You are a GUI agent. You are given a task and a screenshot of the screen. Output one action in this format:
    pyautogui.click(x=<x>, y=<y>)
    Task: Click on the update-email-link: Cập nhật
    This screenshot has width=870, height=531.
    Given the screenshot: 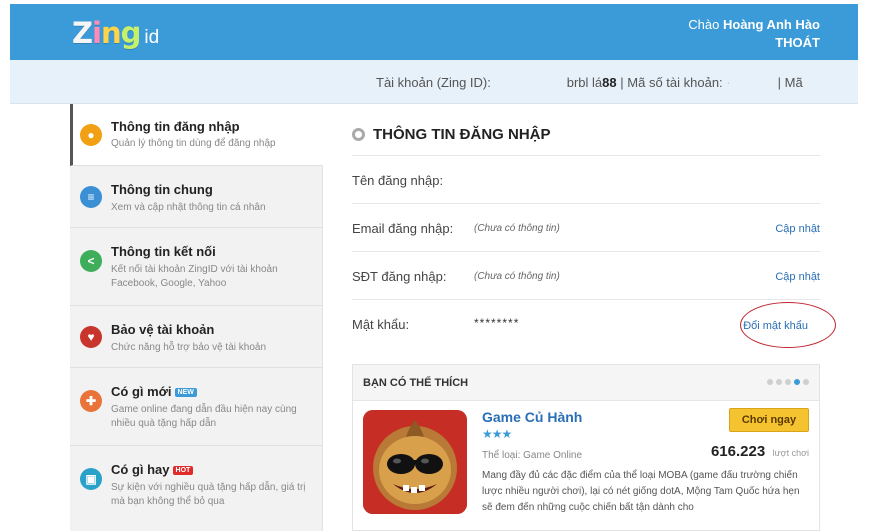 What is the action you would take?
    pyautogui.click(x=797, y=229)
    